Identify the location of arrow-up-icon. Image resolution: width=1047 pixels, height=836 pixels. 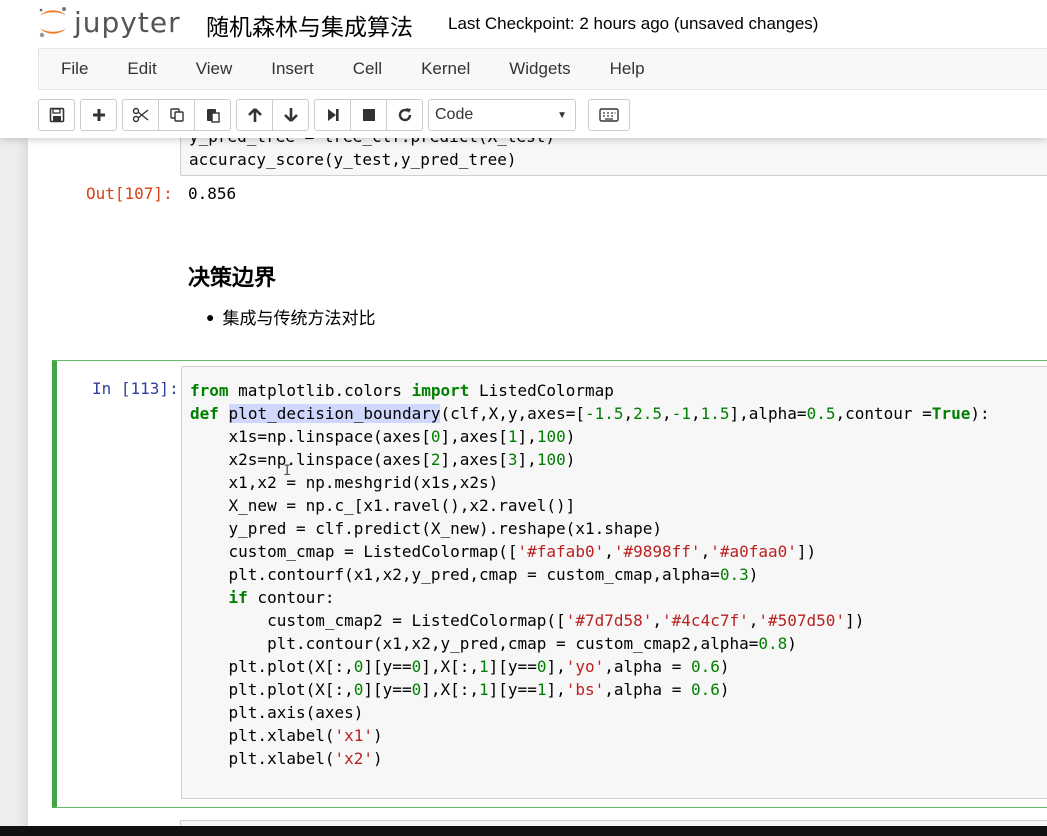
(254, 115).